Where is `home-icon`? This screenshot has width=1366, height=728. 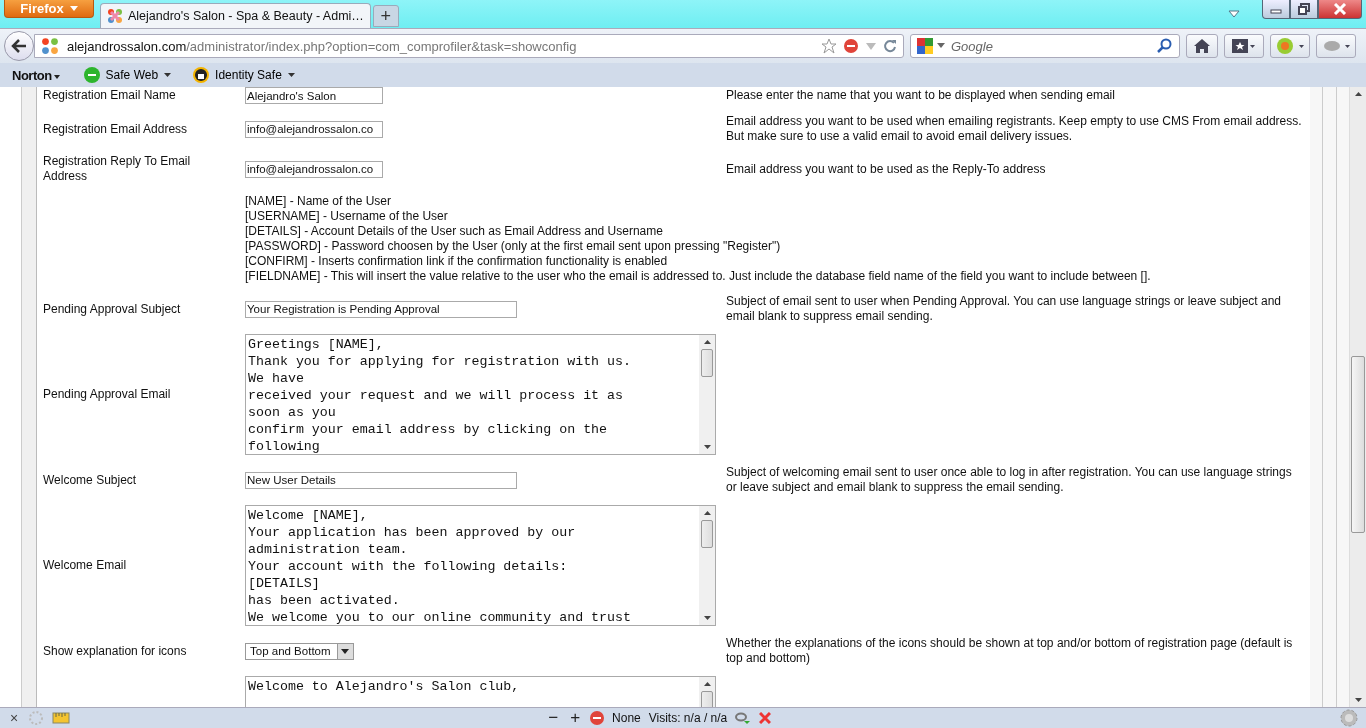
home-icon is located at coordinates (1202, 46).